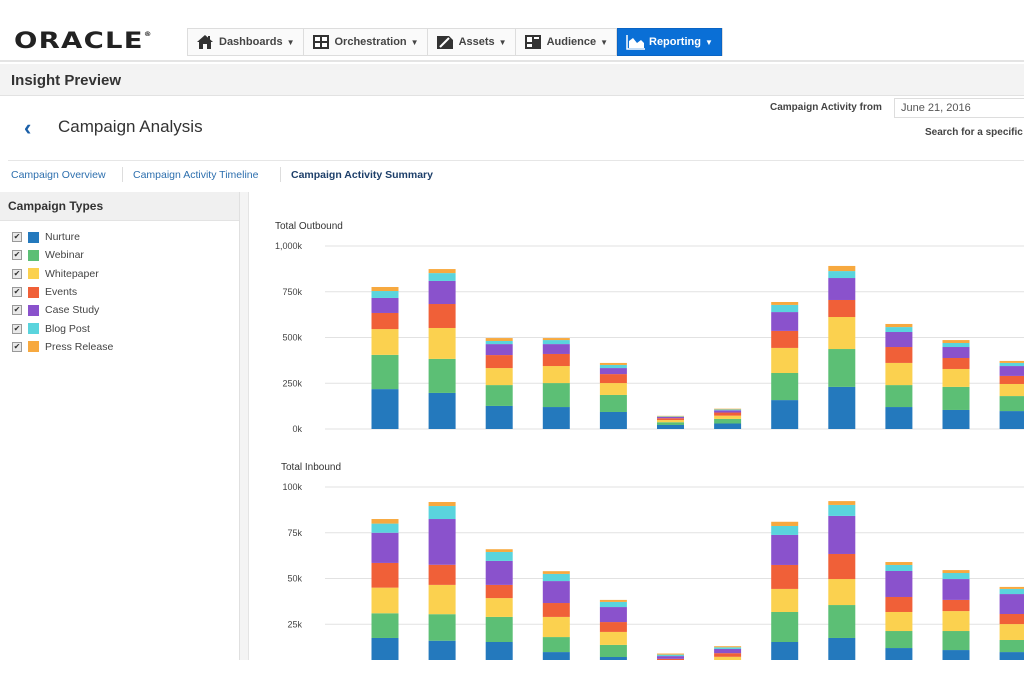 This screenshot has height=683, width=1024. Describe the element at coordinates (119, 292) in the screenshot. I see `campaign-type-events: ✔ Events` at that location.